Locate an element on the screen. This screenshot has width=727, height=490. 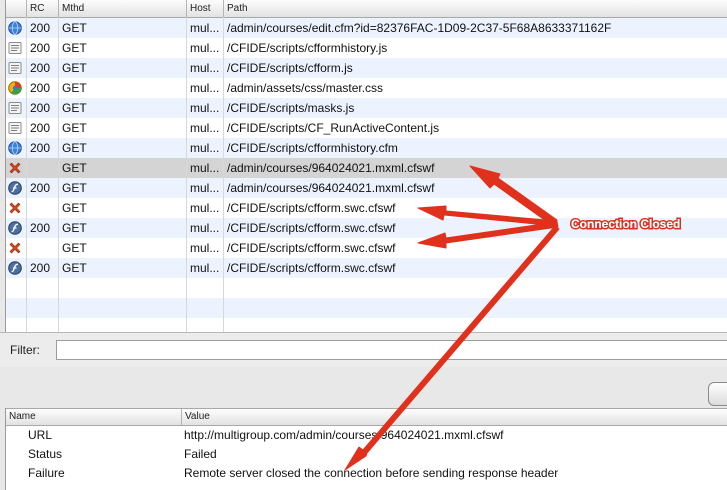
table-row: 200 GET mul... /admin/assets/css/master.css is located at coordinates (366, 88).